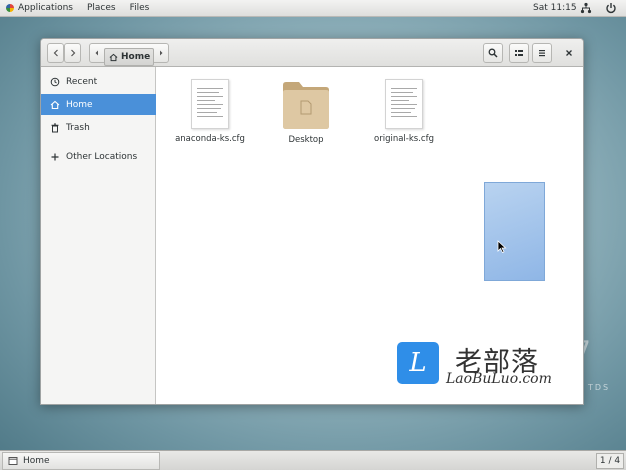 The height and width of the screenshot is (470, 626). I want to click on watermark-logo: L, so click(418, 363).